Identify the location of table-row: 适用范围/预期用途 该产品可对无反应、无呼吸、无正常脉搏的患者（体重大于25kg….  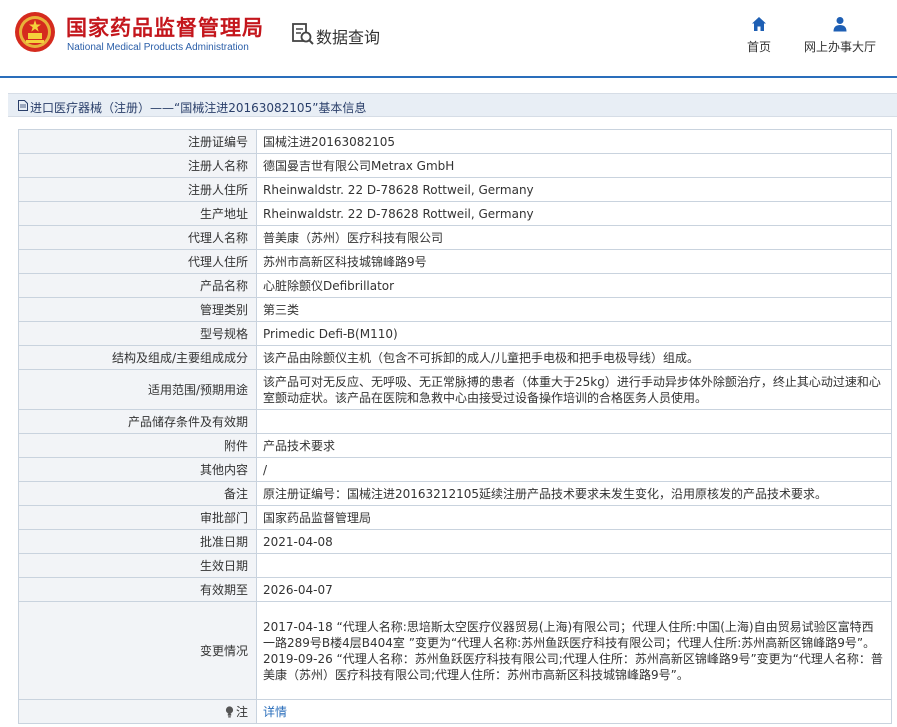
(455, 389).